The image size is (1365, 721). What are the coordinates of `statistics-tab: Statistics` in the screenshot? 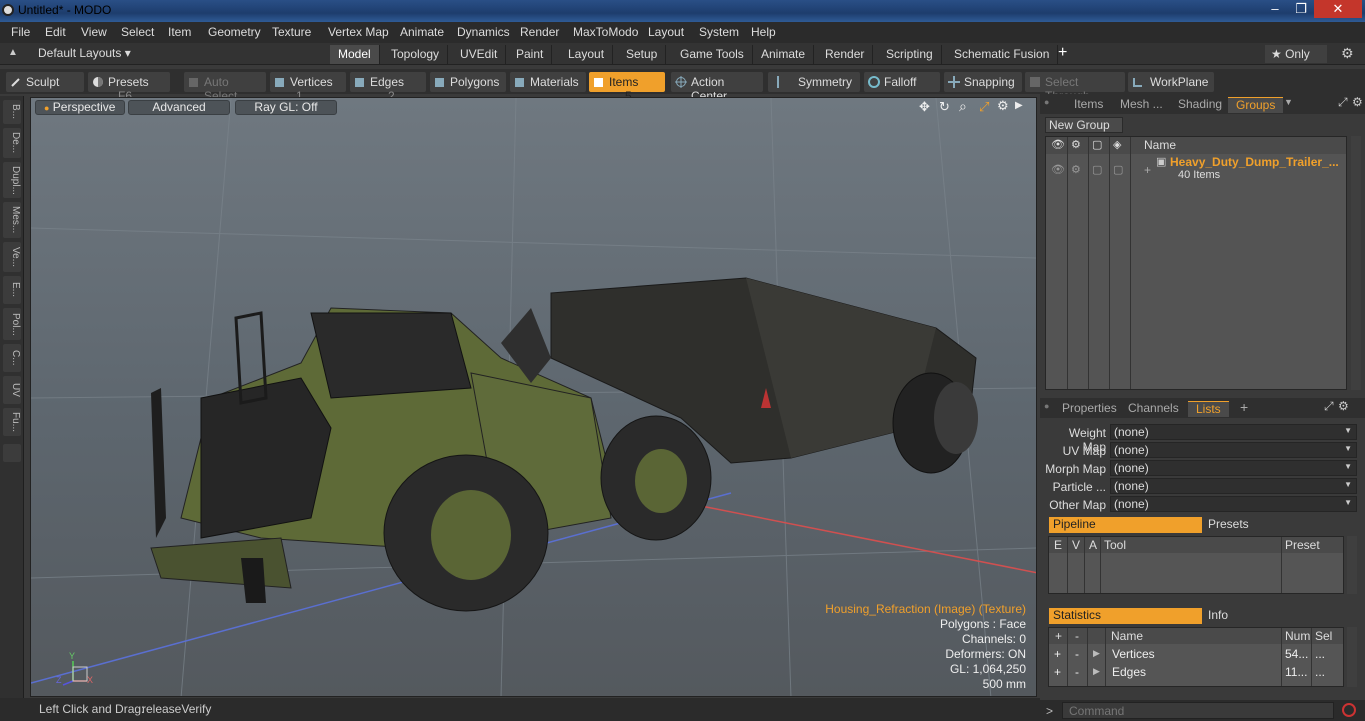 It's located at (1125, 616).